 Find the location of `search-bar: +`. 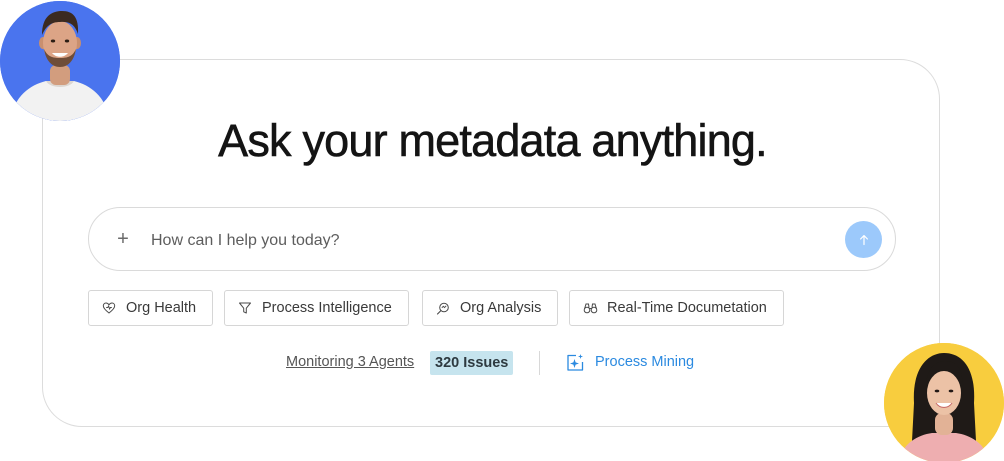

search-bar: + is located at coordinates (492, 239).